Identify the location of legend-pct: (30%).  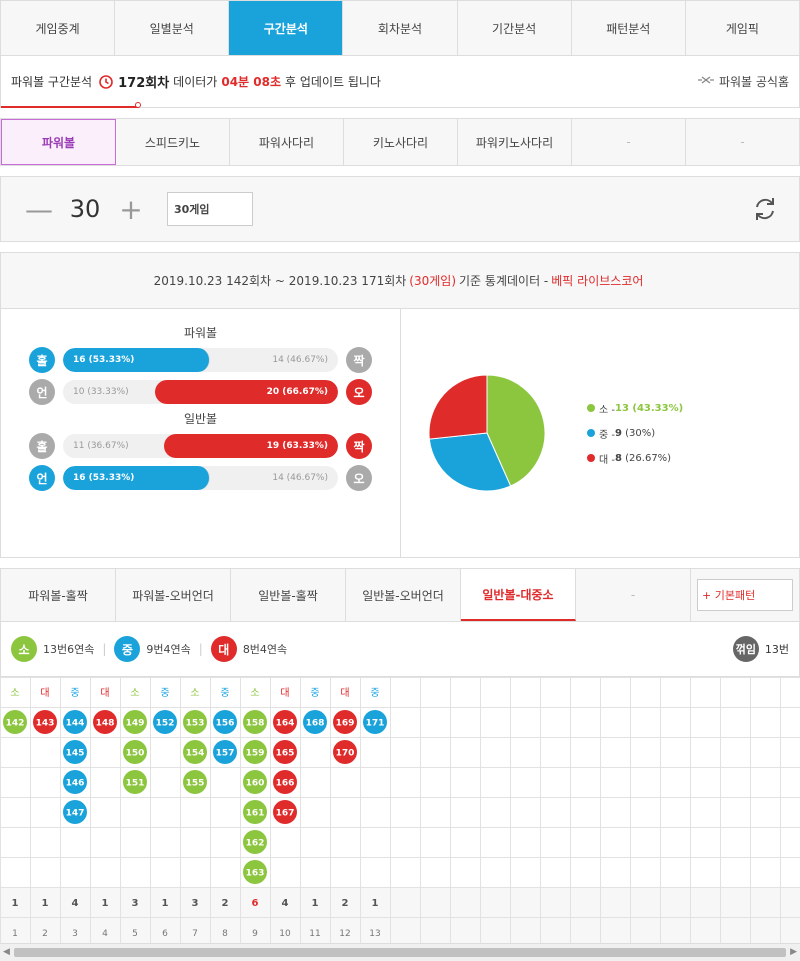
(638, 433).